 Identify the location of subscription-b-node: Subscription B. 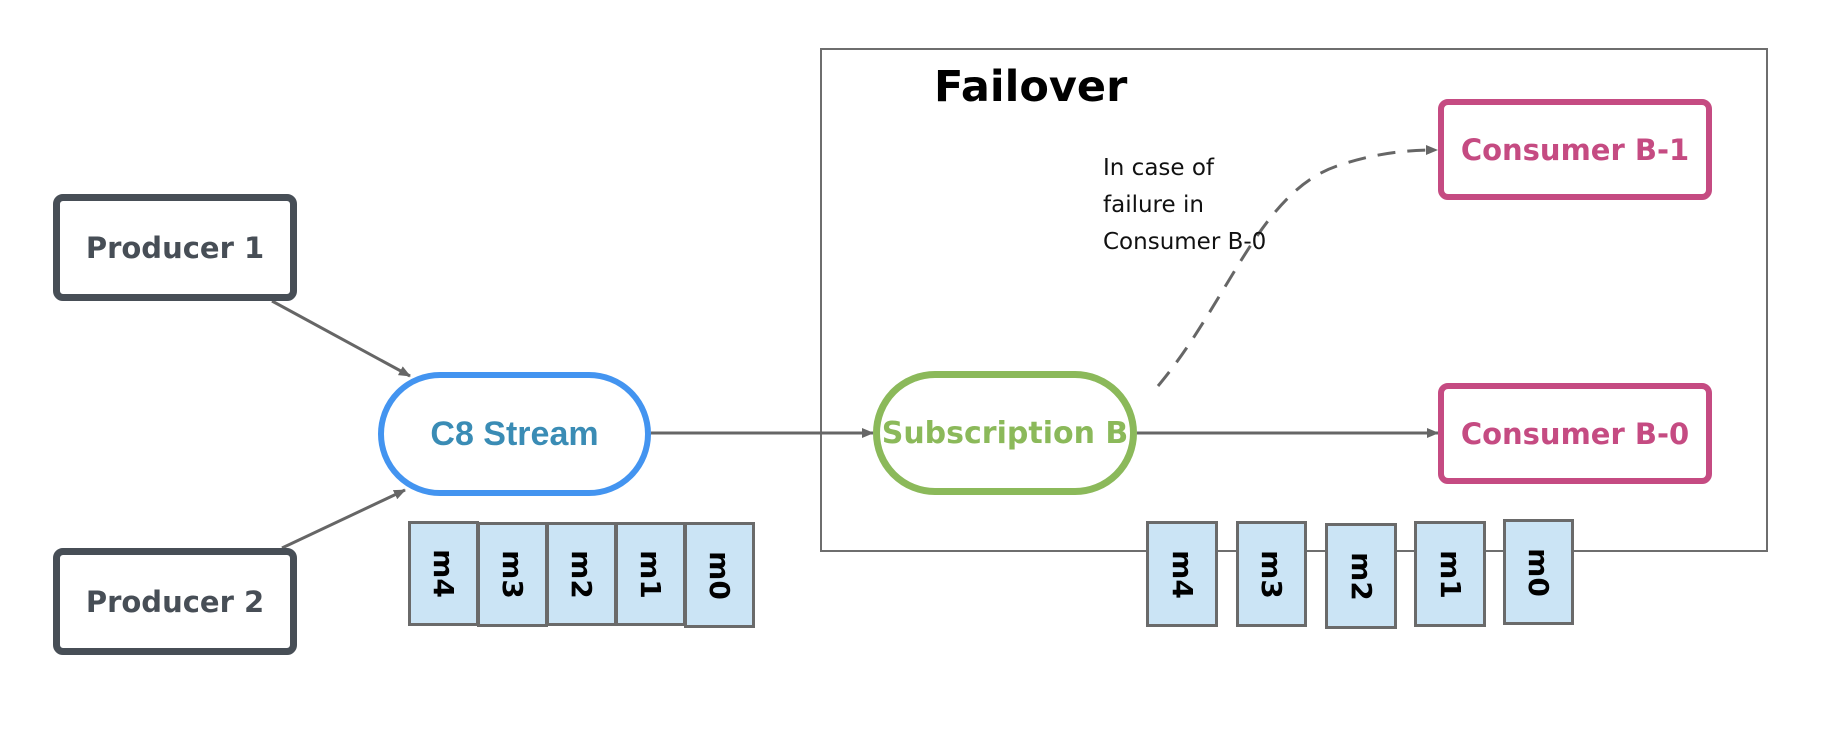
(1005, 433).